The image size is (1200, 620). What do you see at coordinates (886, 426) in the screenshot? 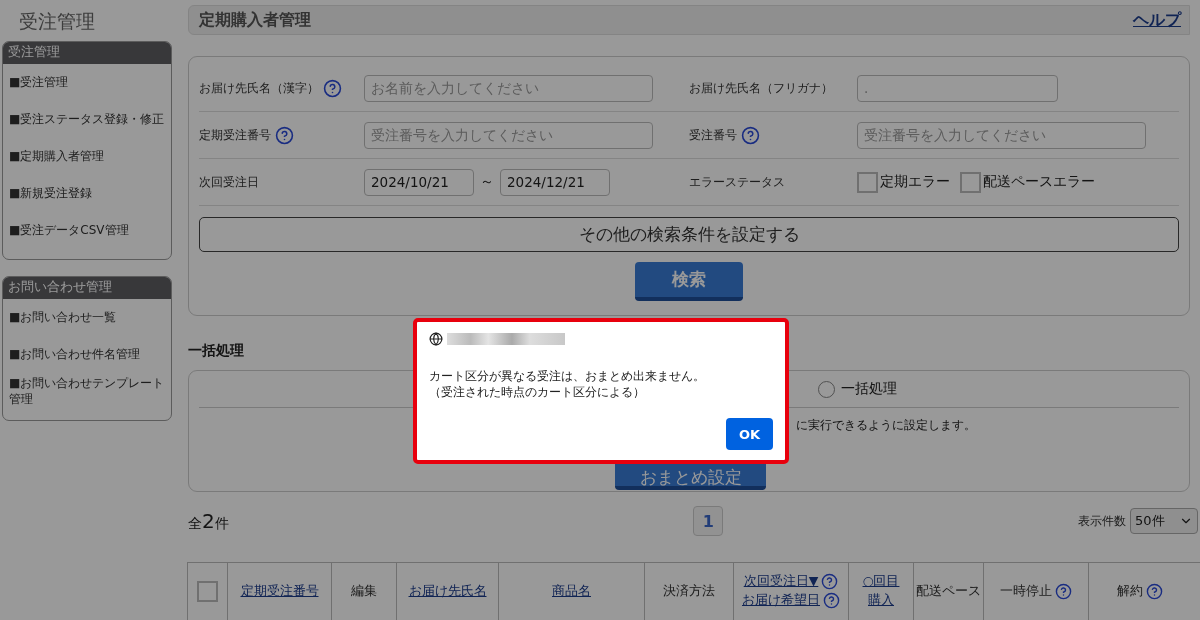
I see `bulk-note: に実行できるように設定します。` at bounding box center [886, 426].